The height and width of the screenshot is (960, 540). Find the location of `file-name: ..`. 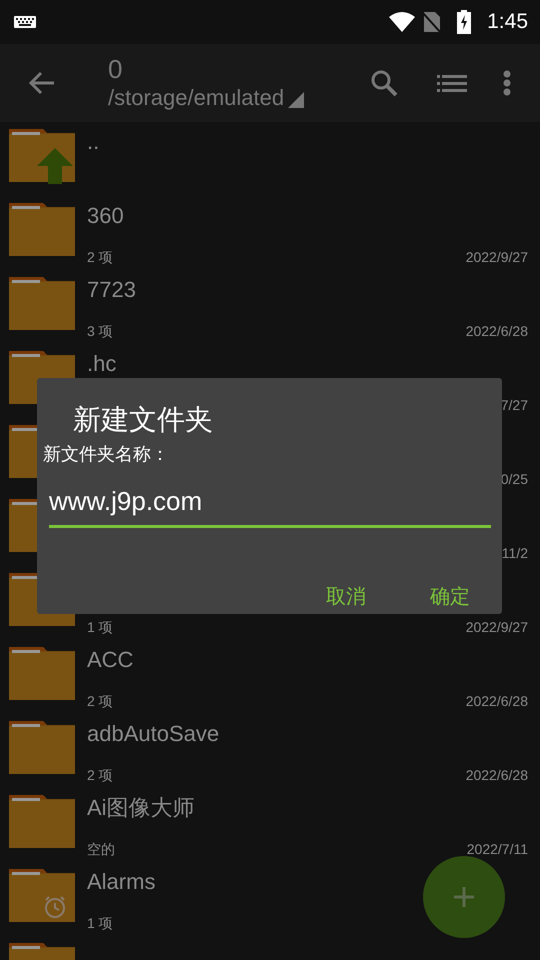

file-name: .. is located at coordinates (93, 141).